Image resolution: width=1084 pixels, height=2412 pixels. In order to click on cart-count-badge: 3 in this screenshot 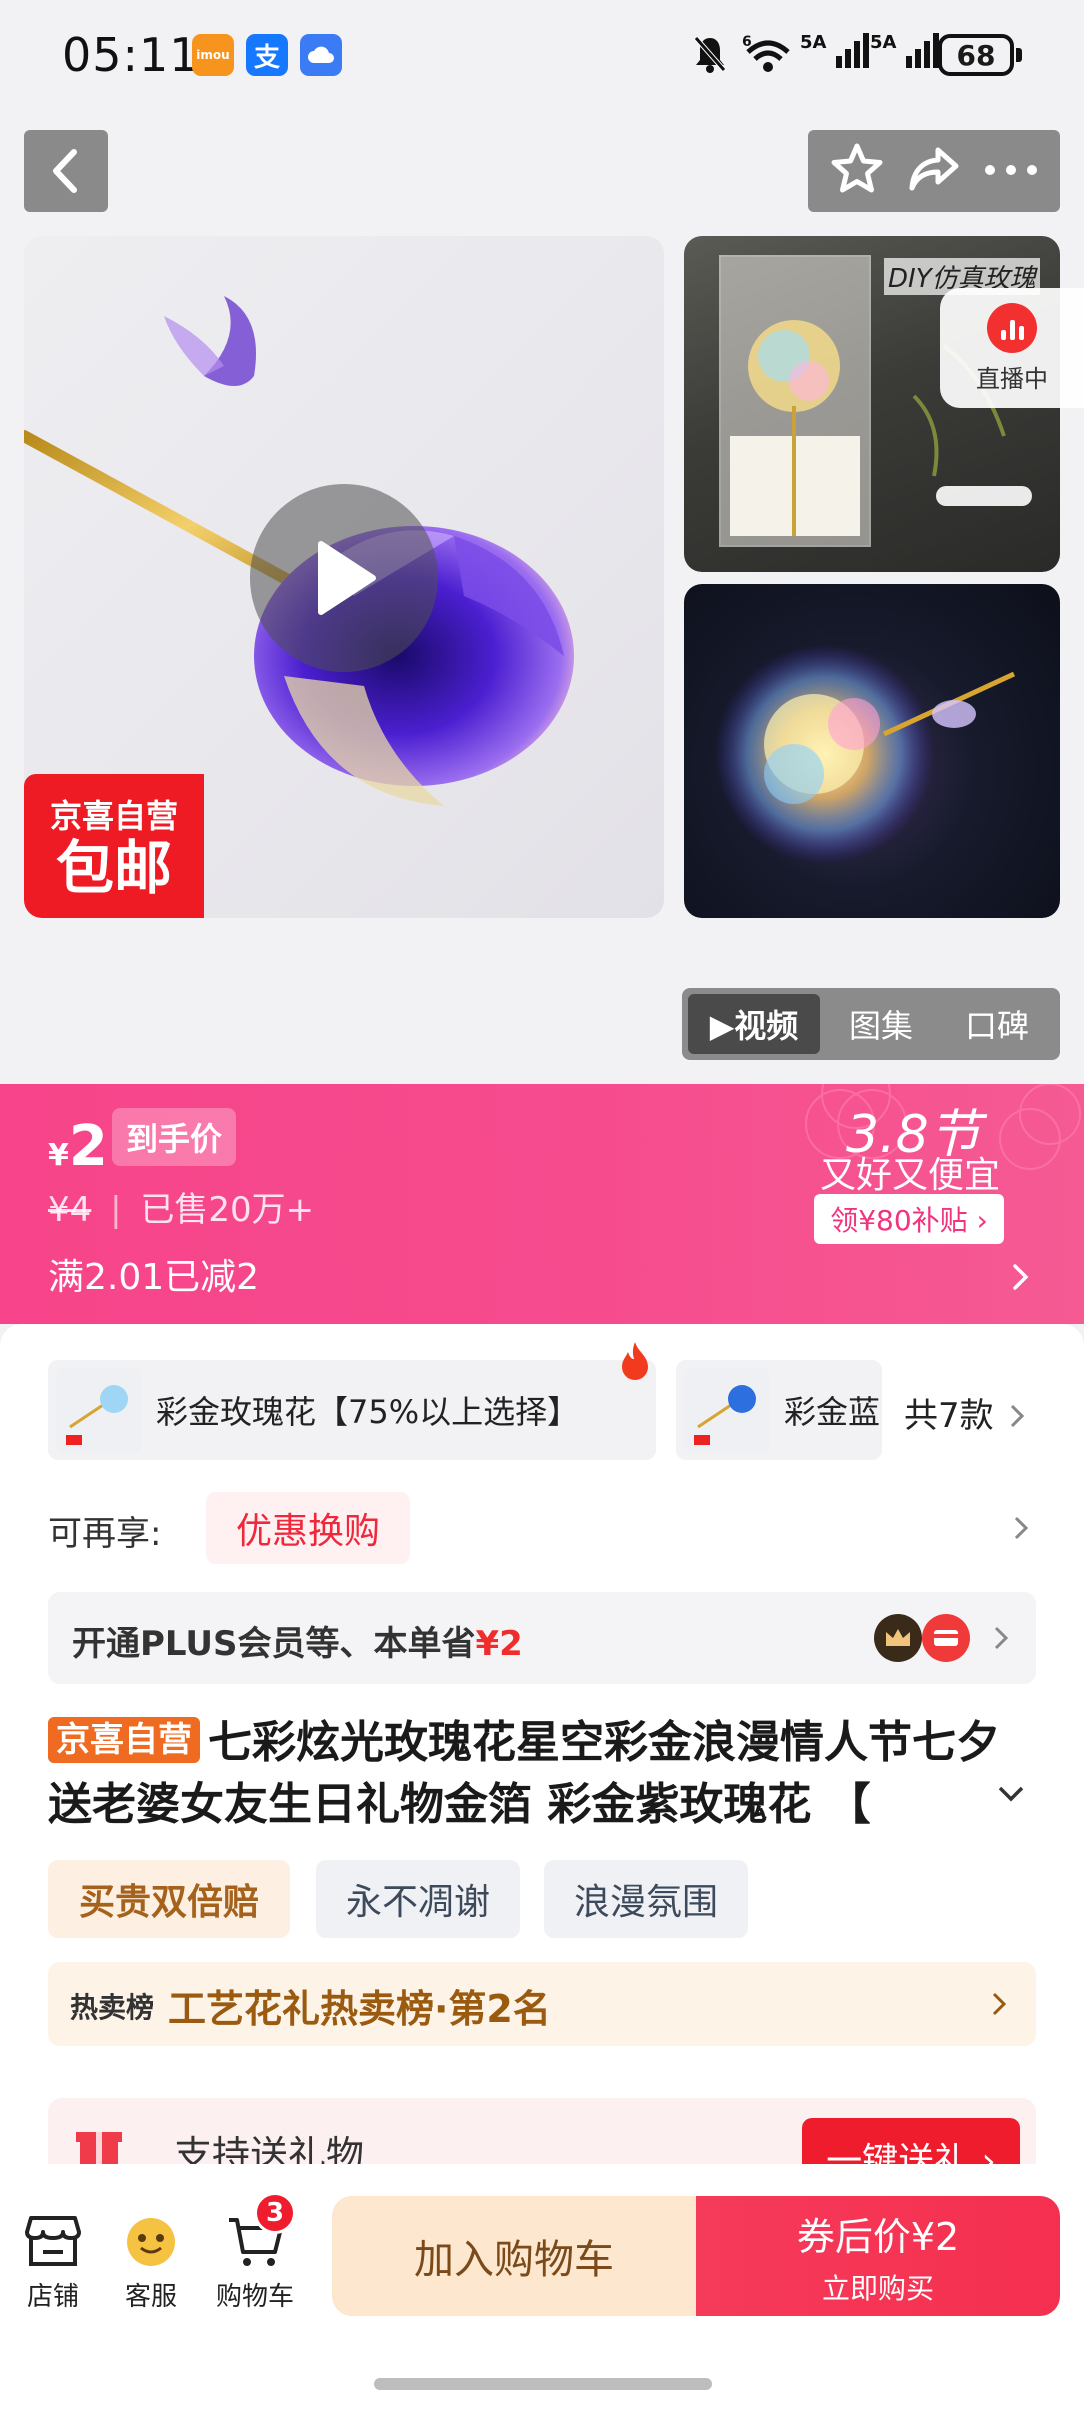, I will do `click(275, 2213)`.